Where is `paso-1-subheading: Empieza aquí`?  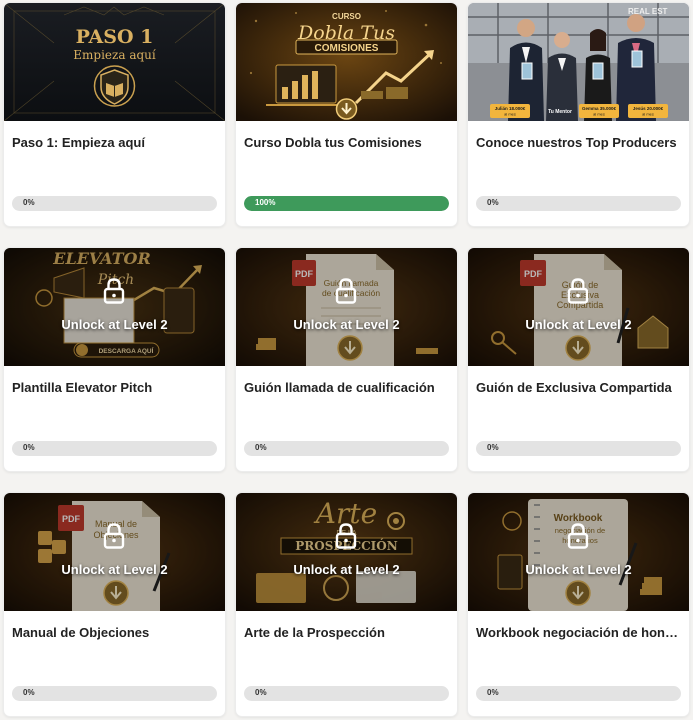 paso-1-subheading: Empieza aquí is located at coordinates (114, 55).